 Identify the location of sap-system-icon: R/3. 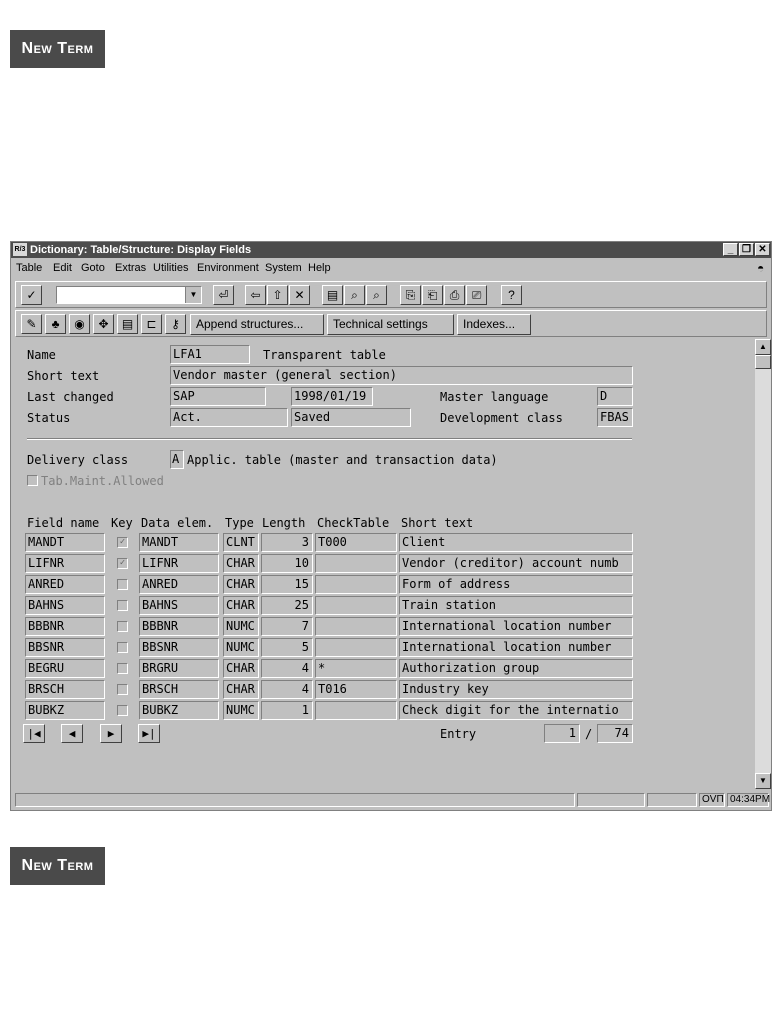
(20, 249).